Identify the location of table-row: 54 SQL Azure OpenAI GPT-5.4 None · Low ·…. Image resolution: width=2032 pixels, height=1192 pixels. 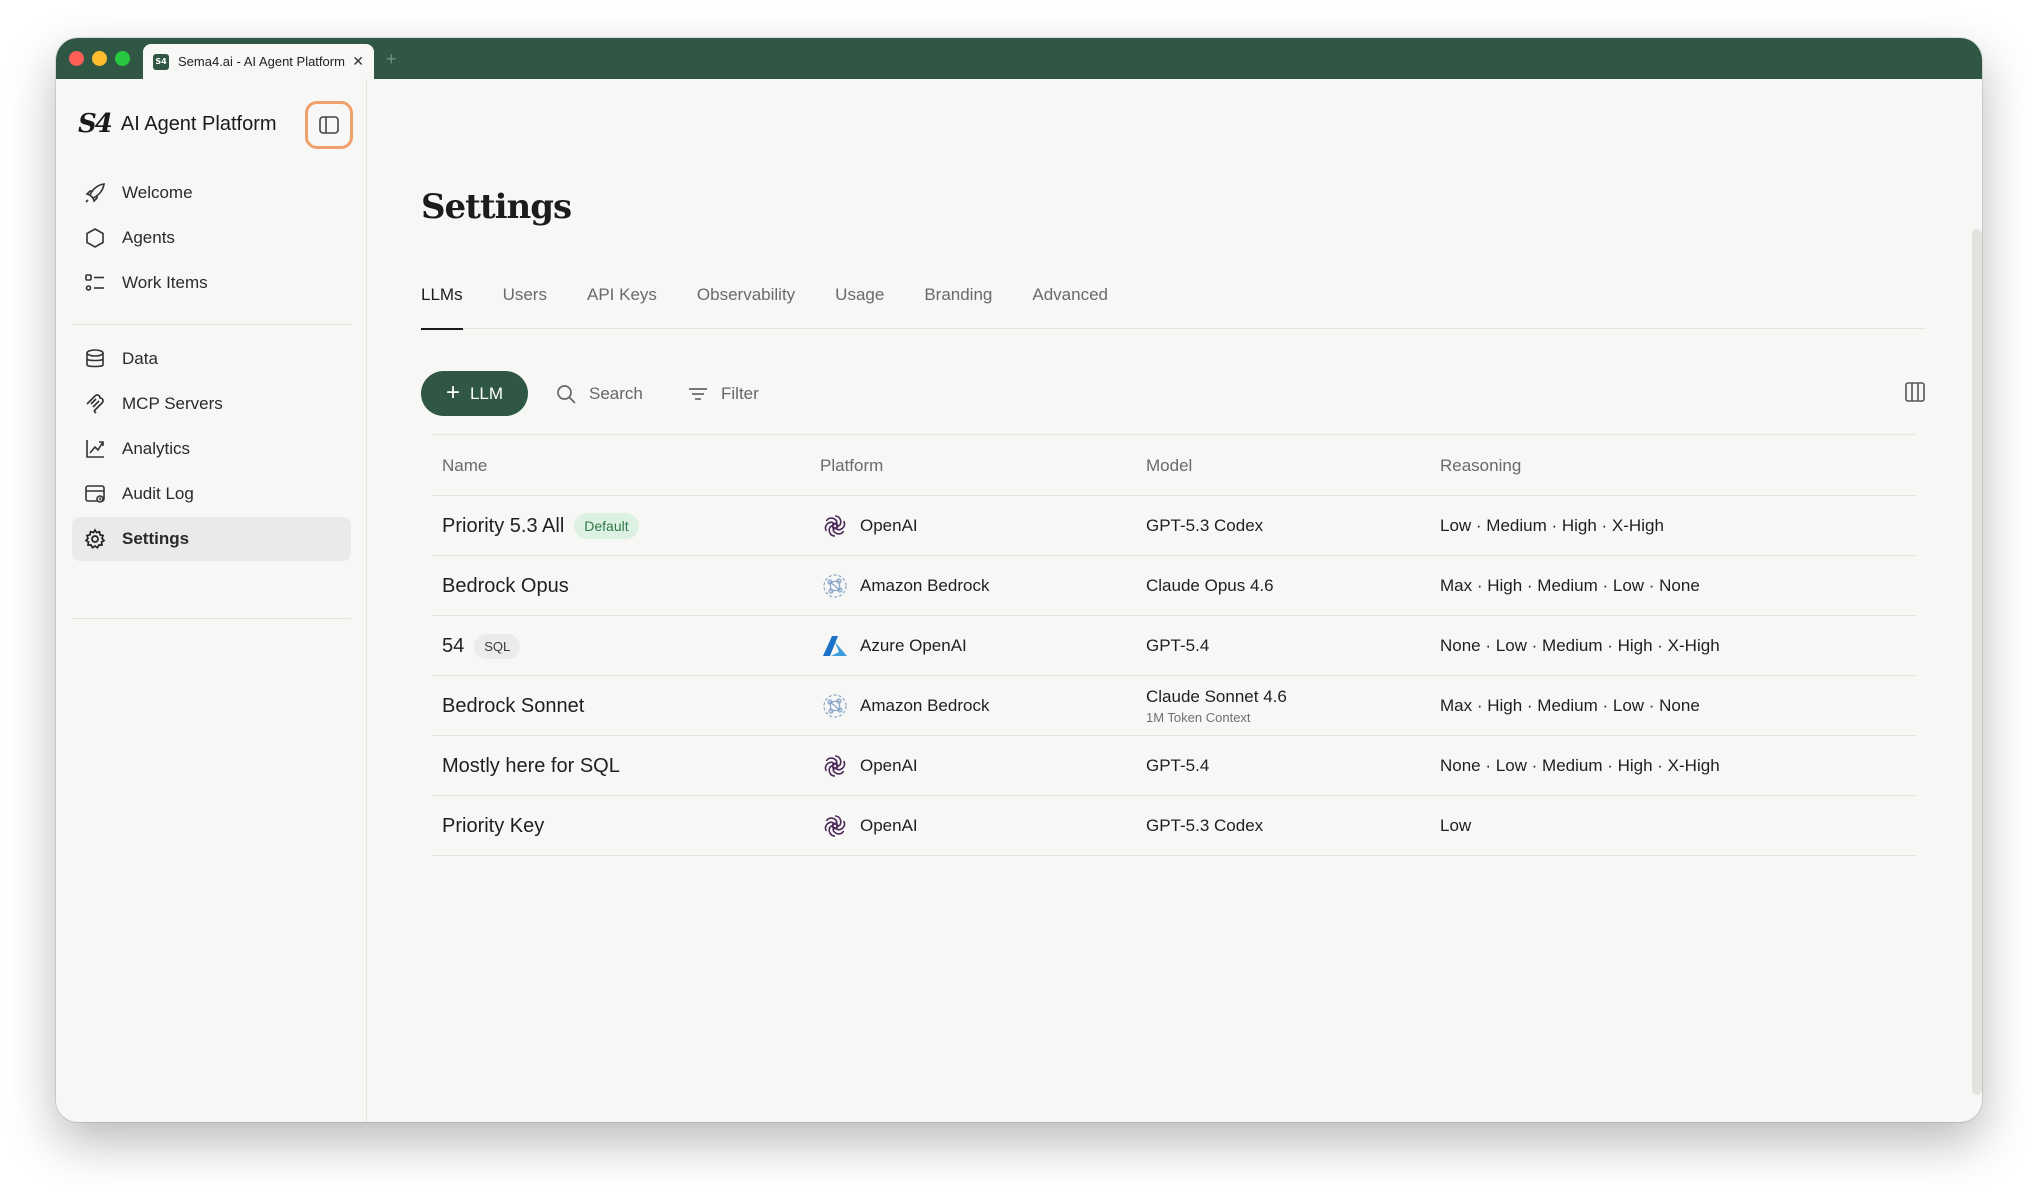
(1174, 646).